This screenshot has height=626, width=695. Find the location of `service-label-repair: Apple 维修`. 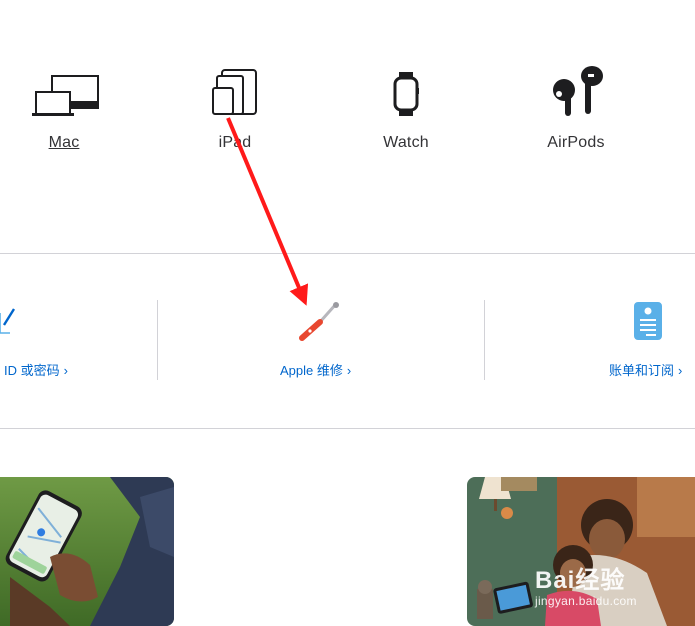

service-label-repair: Apple 维修 is located at coordinates (311, 370).